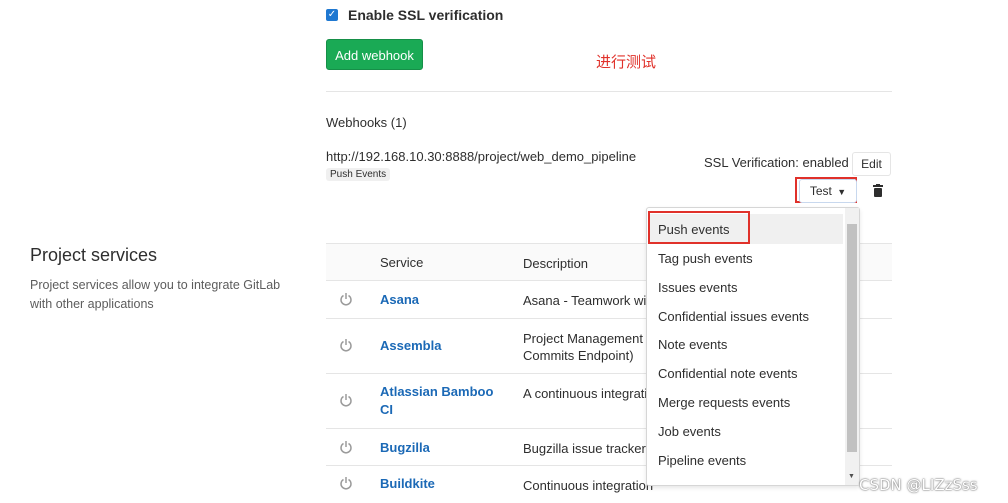 The image size is (1008, 503). What do you see at coordinates (871, 164) in the screenshot?
I see `edit-button: Edit` at bounding box center [871, 164].